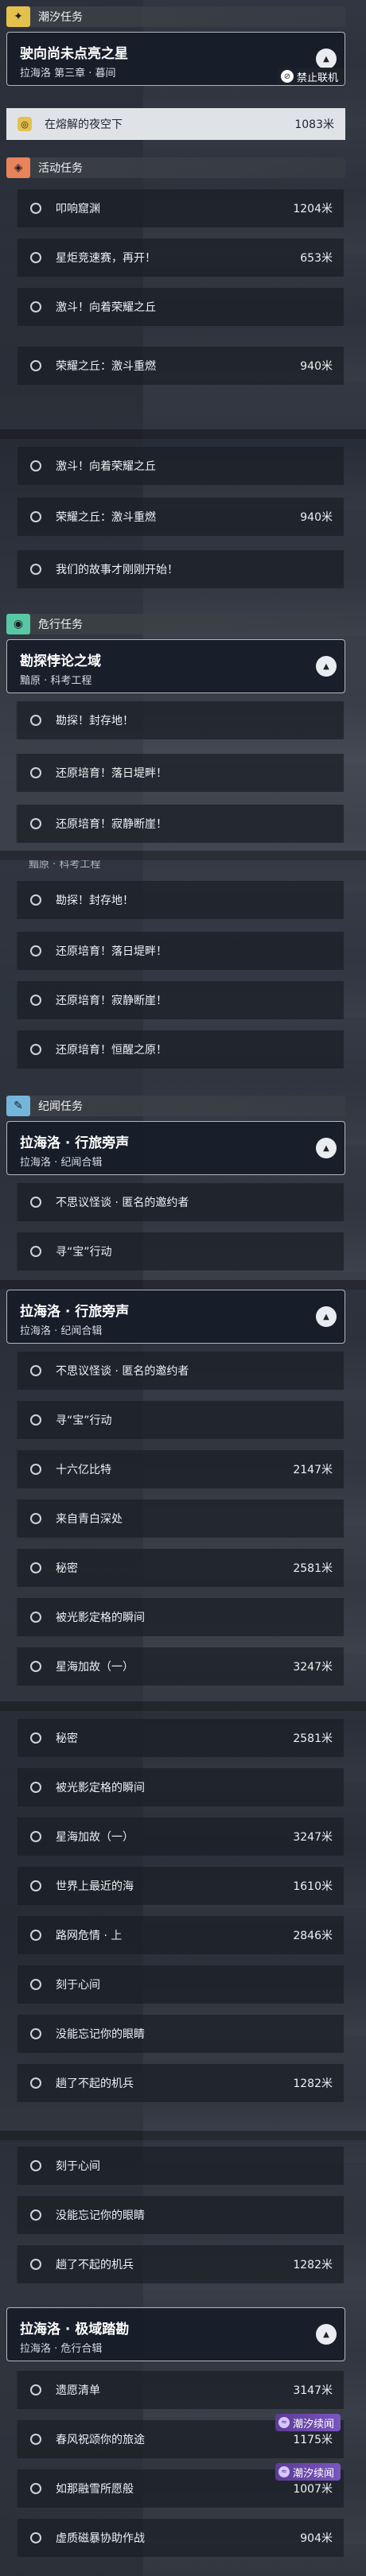 The image size is (366, 2576). What do you see at coordinates (75, 1143) in the screenshot?
I see `quest-title: 拉海洛 · 行旅旁声` at bounding box center [75, 1143].